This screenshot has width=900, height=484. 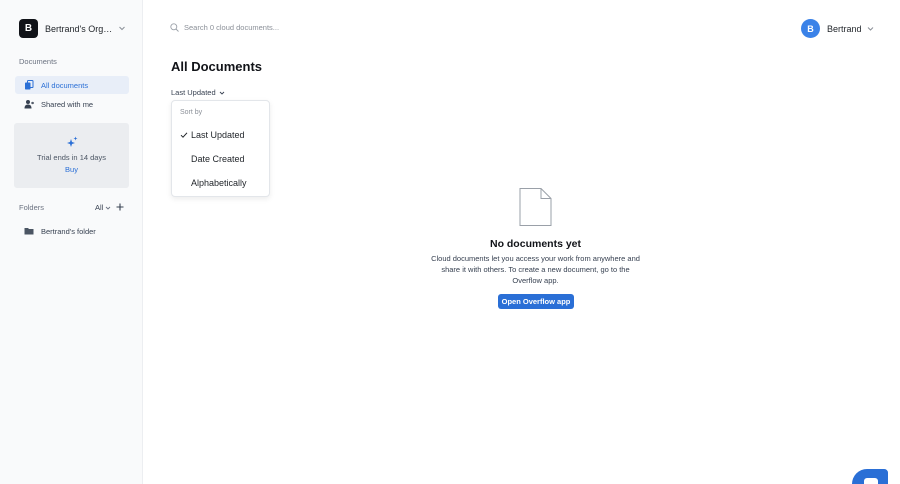 I want to click on search-bar, so click(x=257, y=27).